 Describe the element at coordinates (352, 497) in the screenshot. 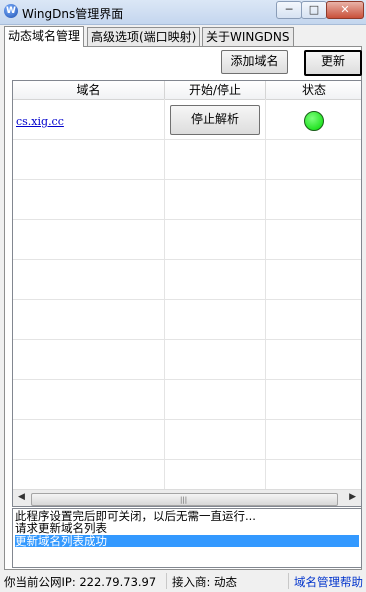

I see `scroll-right-icon: ▶` at that location.